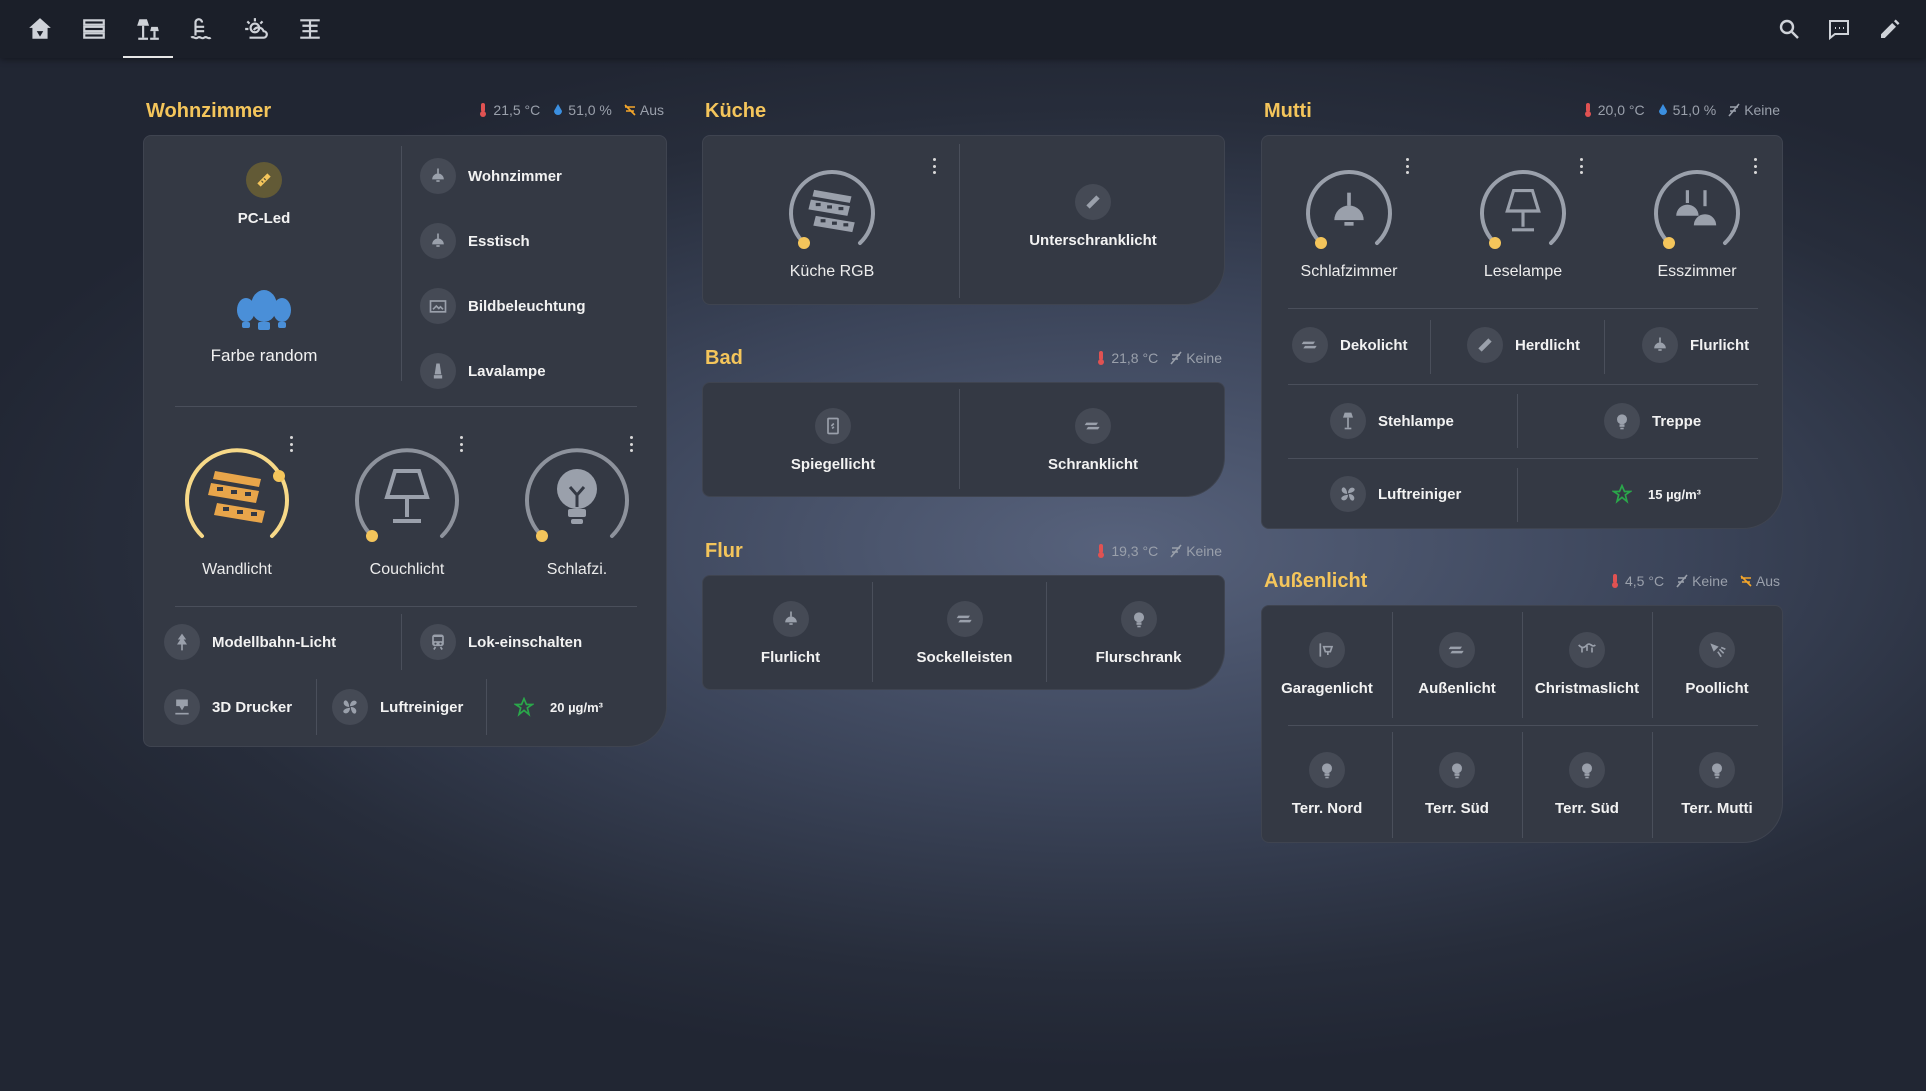  I want to click on 3d-drucker-button: 3D Drucker, so click(228, 707).